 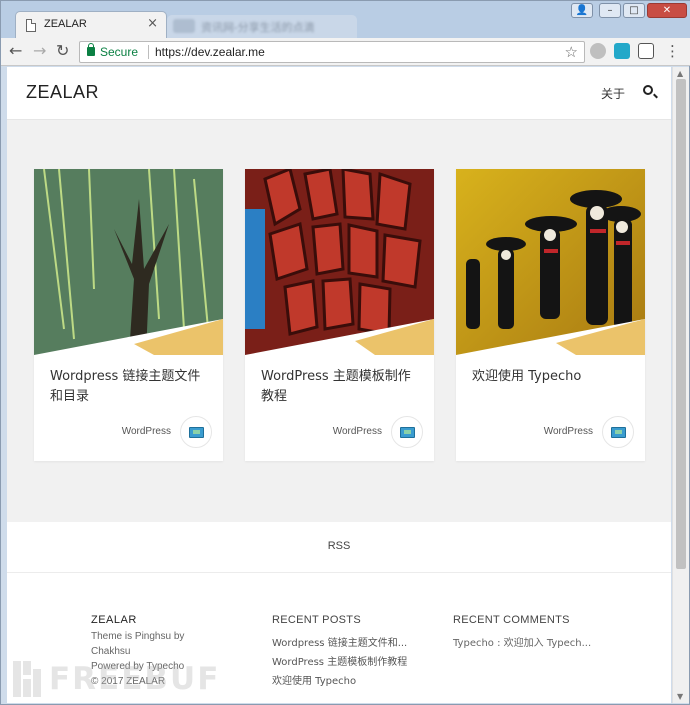 I want to click on address-bar: Secure https://dev.zealar.me ☆, so click(x=332, y=52).